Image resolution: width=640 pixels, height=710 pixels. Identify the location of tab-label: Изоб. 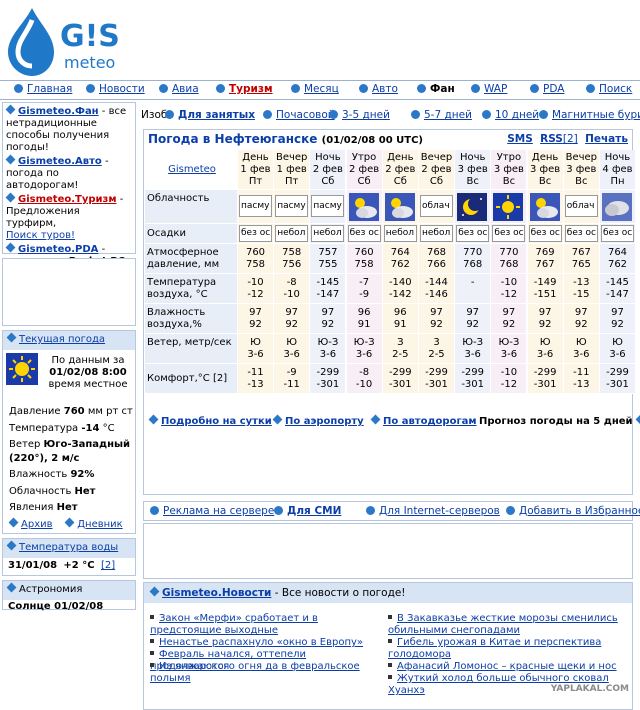
(154, 115).